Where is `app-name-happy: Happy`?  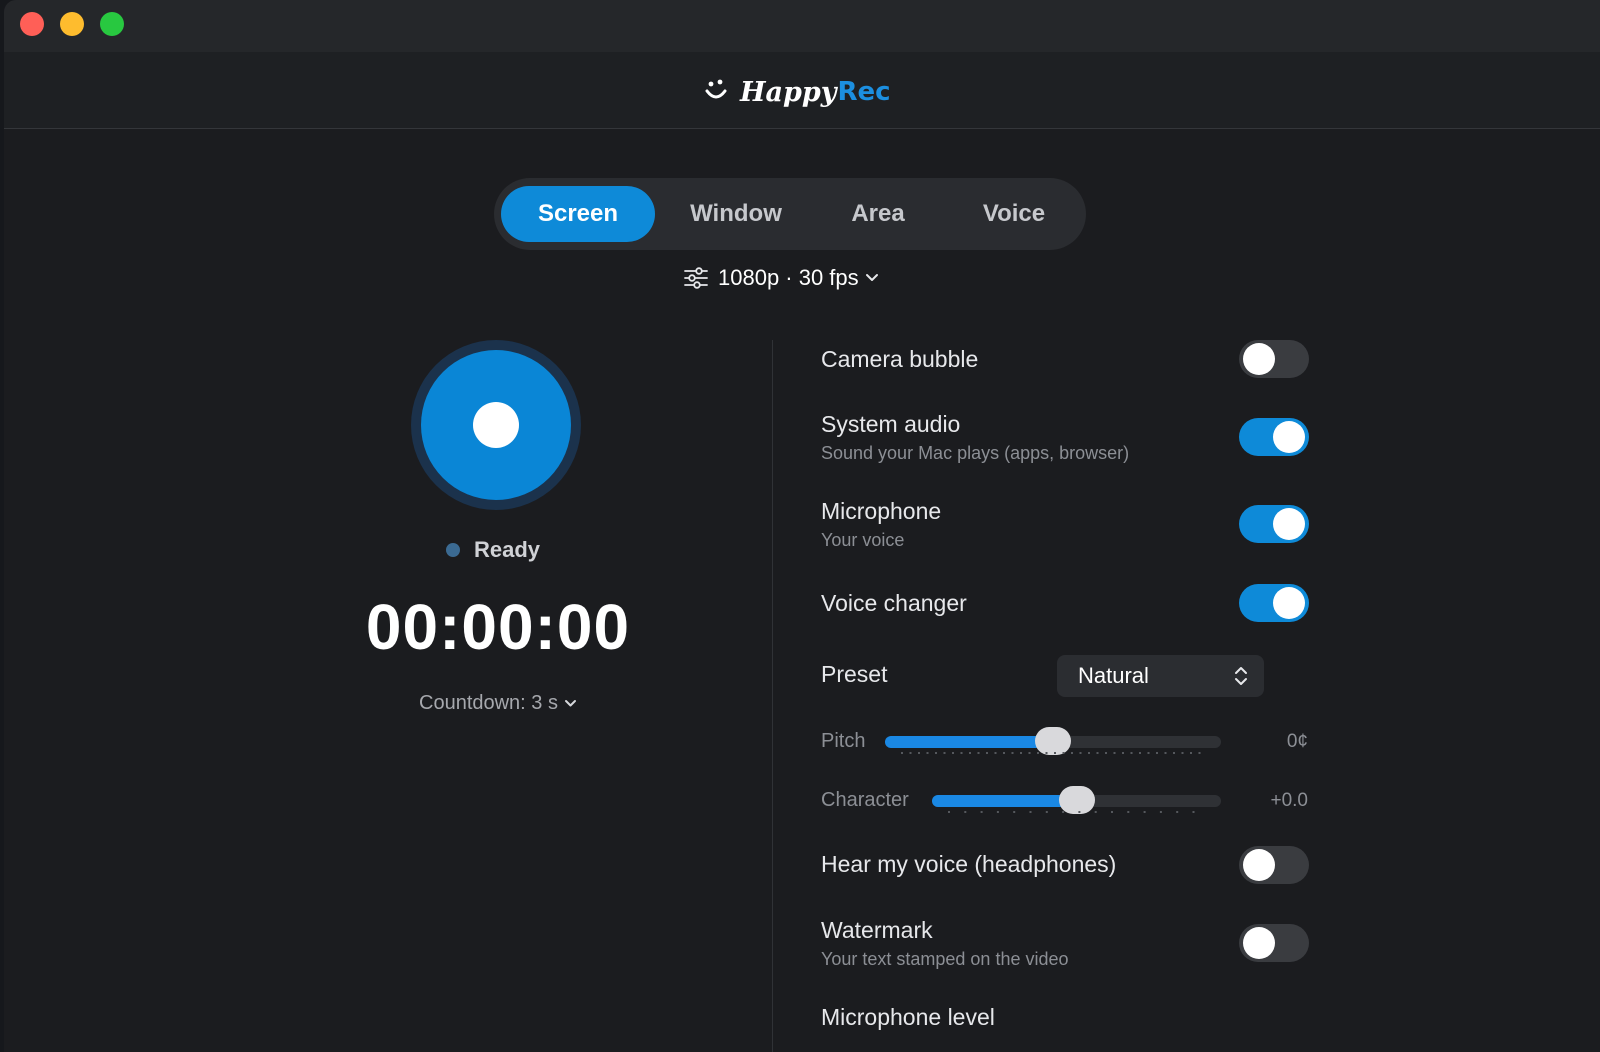
app-name-happy: Happy is located at coordinates (788, 92).